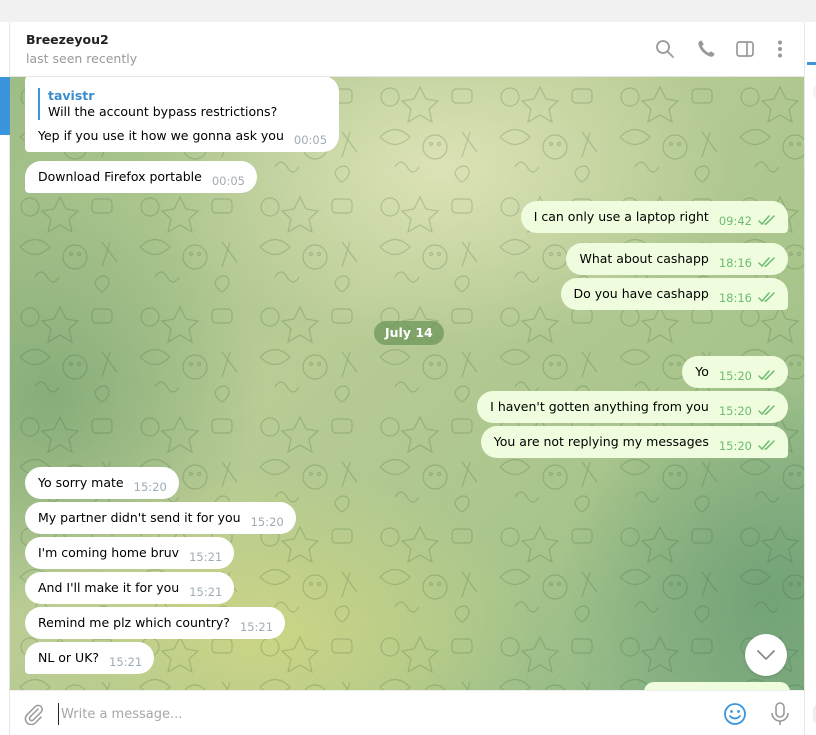  What do you see at coordinates (665, 49) in the screenshot?
I see `search-icon` at bounding box center [665, 49].